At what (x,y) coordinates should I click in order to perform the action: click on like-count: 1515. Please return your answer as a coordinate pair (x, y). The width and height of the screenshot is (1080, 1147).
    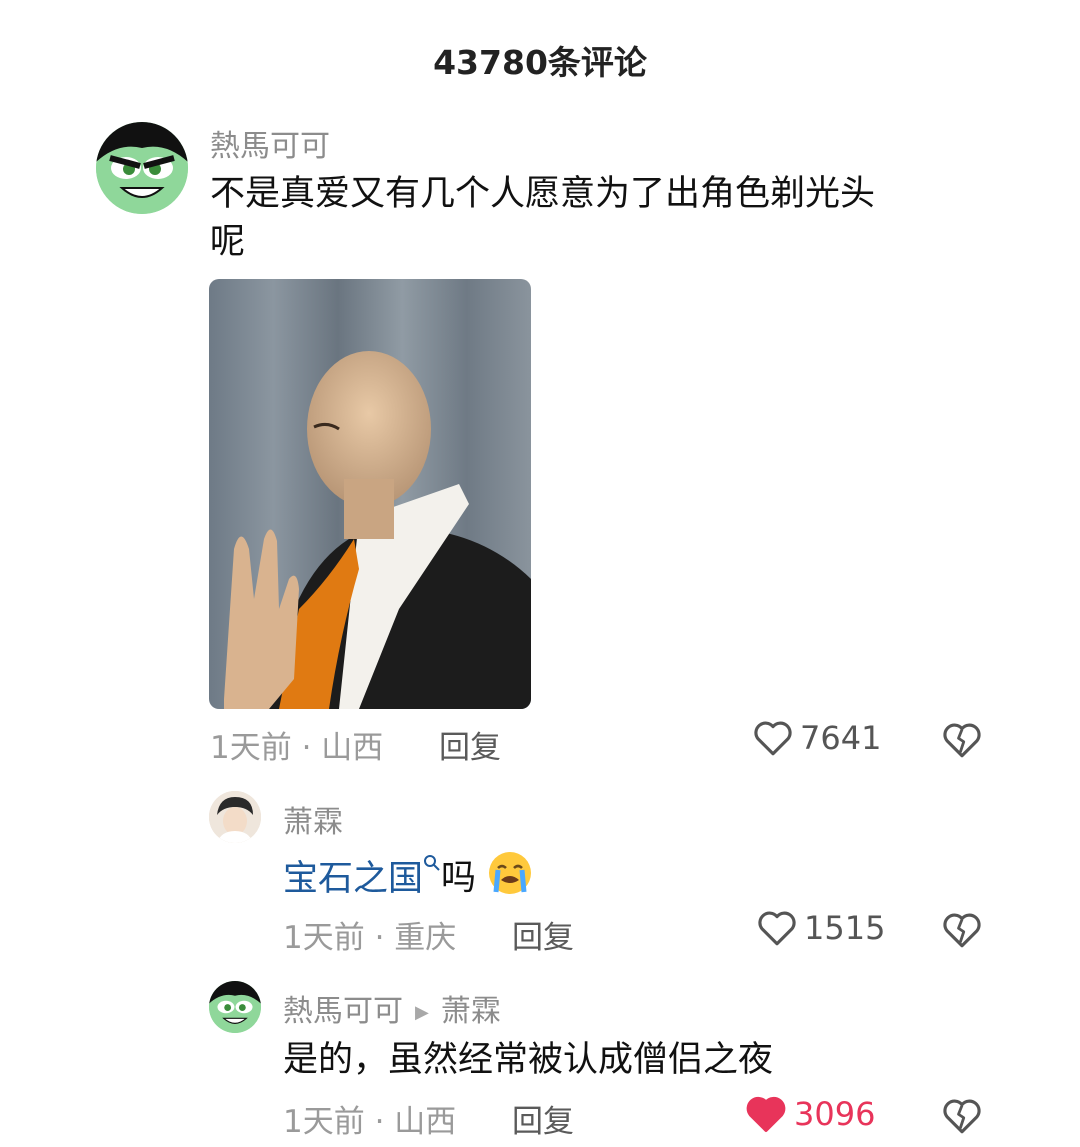
    Looking at the image, I should click on (845, 928).